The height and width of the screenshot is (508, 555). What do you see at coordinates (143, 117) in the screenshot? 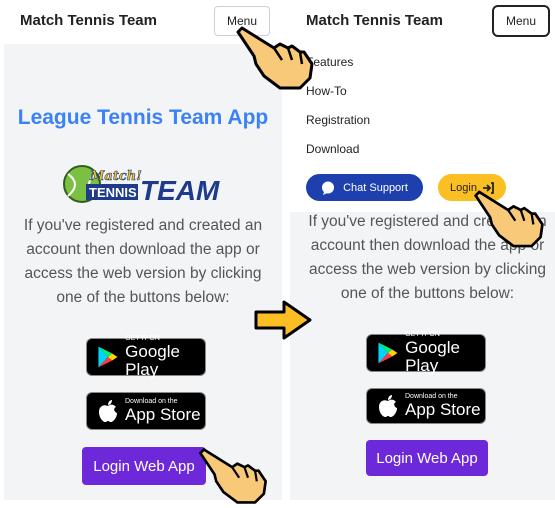
I see `page-title: League Tennis Team App` at bounding box center [143, 117].